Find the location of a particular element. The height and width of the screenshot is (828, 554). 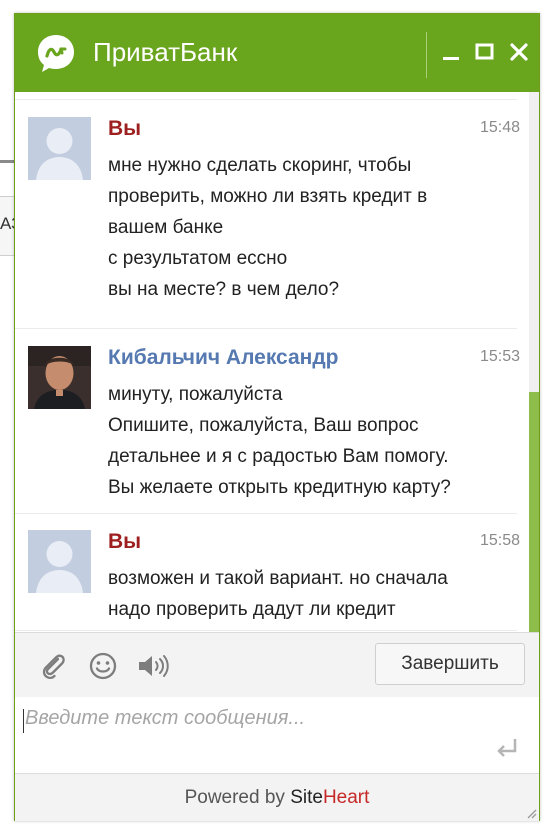

enter-icon is located at coordinates (507, 747).